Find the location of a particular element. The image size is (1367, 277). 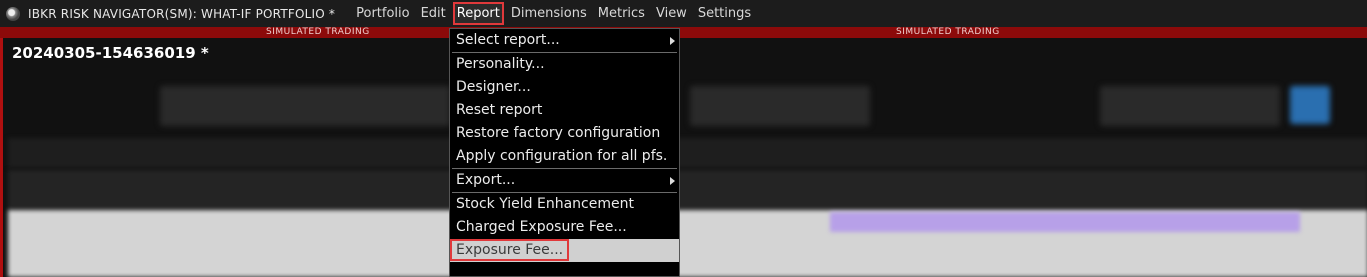

summary-accent is located at coordinates (1310, 105).